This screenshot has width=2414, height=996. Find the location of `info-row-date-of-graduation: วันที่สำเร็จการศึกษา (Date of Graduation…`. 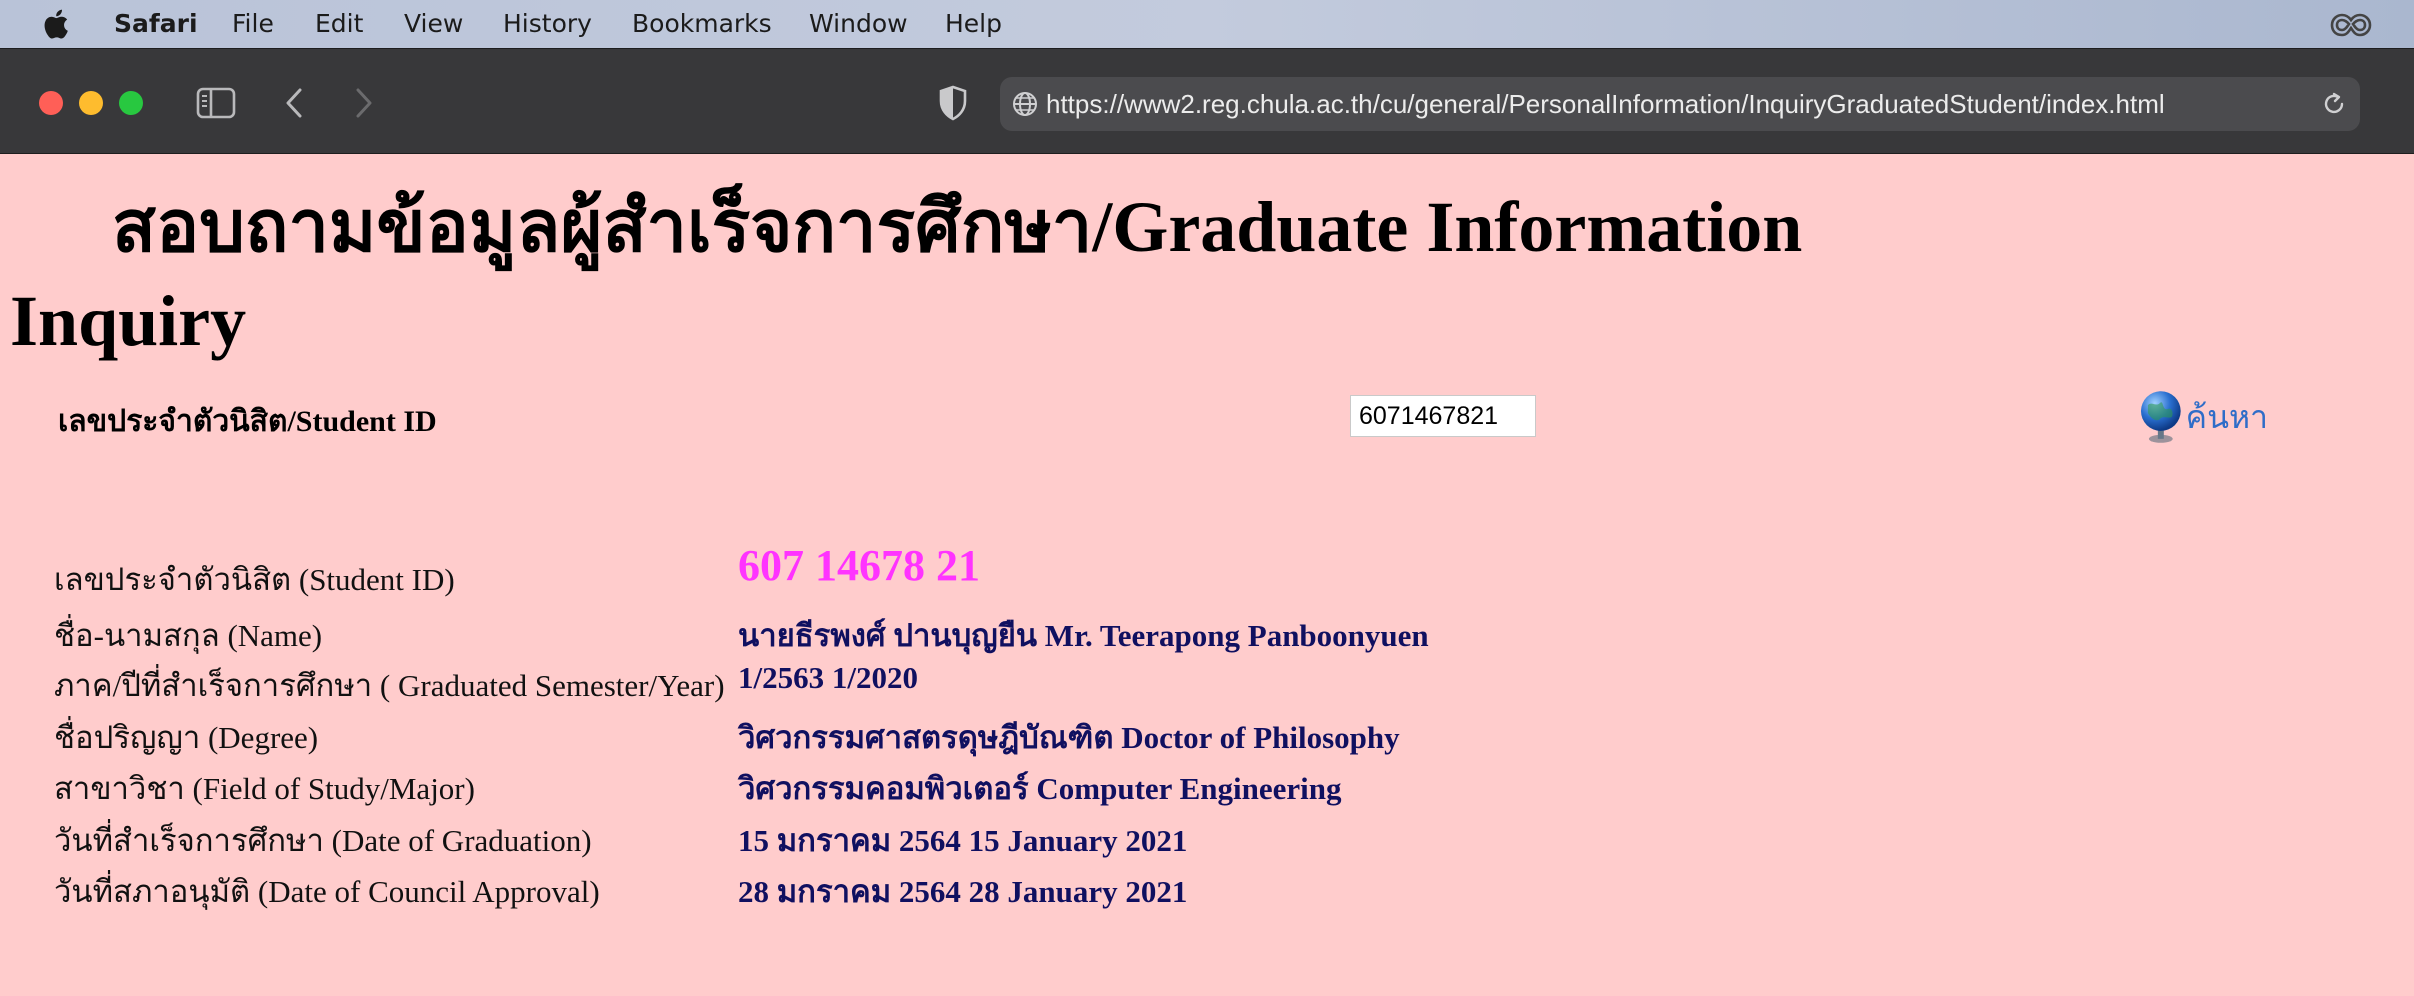

info-row-date-of-graduation: วันที่สำเร็จการศึกษา (Date of Graduation… is located at coordinates (804, 838).